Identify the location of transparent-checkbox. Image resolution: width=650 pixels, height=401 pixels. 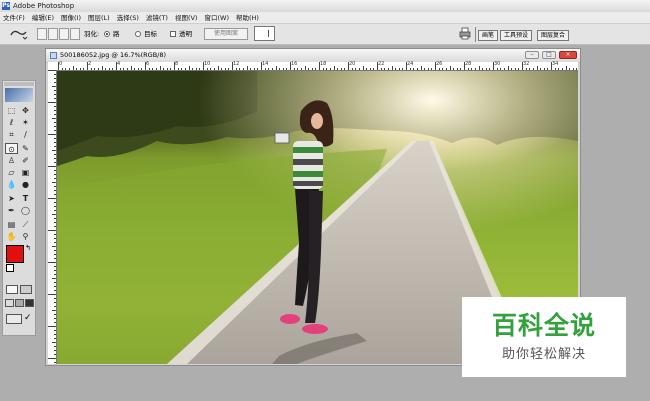
(173, 34).